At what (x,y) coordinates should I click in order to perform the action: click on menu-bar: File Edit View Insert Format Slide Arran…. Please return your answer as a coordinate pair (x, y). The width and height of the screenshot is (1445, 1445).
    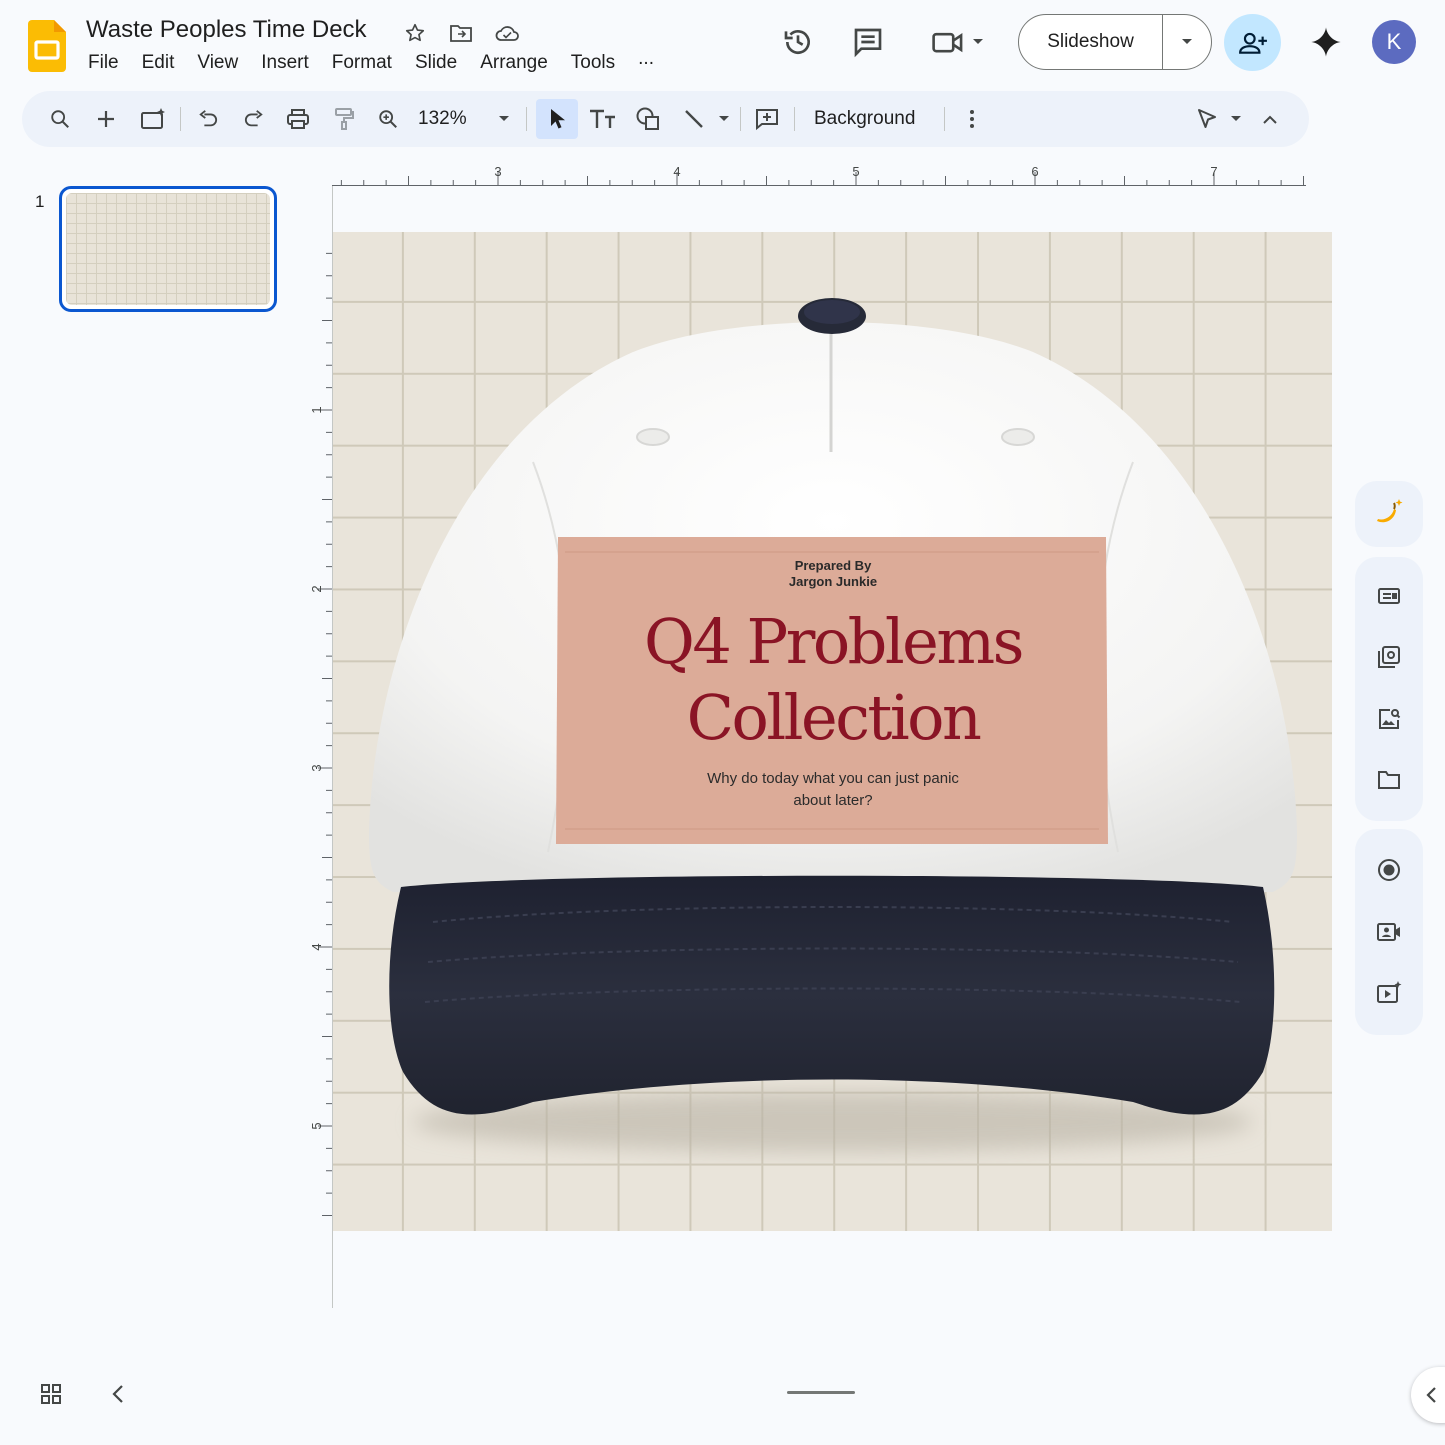
    Looking at the image, I should click on (382, 61).